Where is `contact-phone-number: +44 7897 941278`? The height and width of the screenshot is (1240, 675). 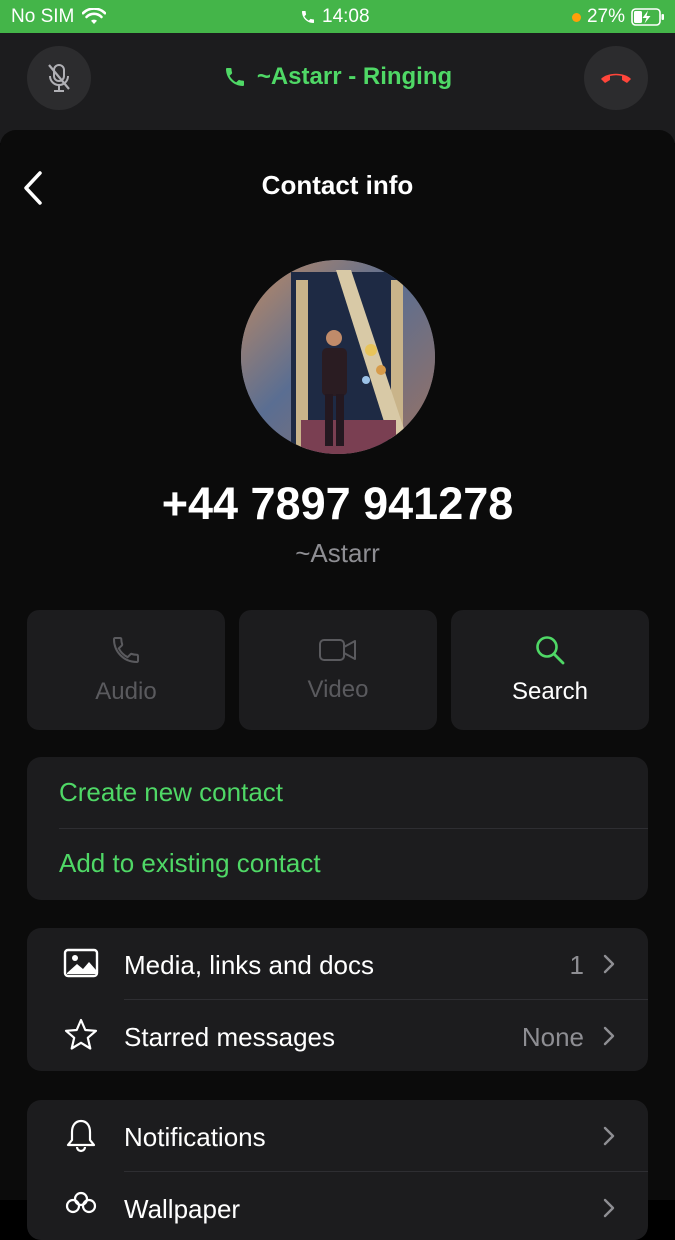
contact-phone-number: +44 7897 941278 is located at coordinates (337, 503).